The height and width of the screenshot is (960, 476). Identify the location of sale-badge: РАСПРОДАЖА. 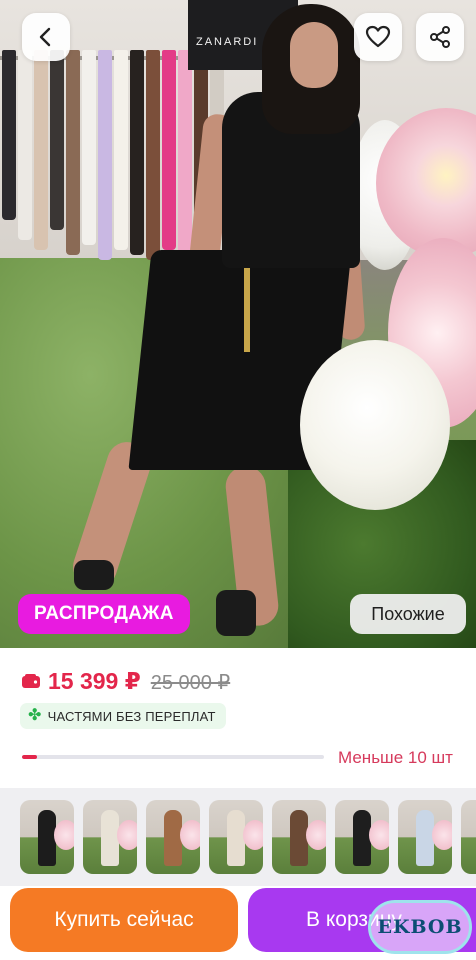
(104, 614).